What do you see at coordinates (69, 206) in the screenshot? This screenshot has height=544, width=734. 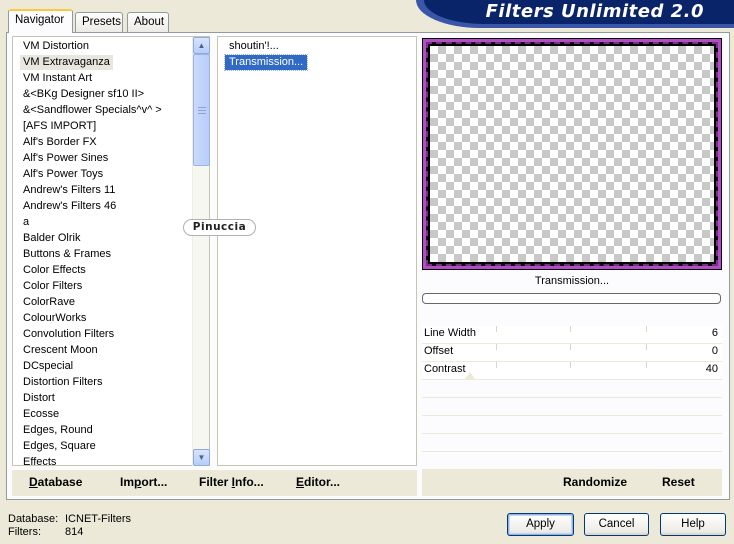 I see `category-item: Andrew's Filters 46` at bounding box center [69, 206].